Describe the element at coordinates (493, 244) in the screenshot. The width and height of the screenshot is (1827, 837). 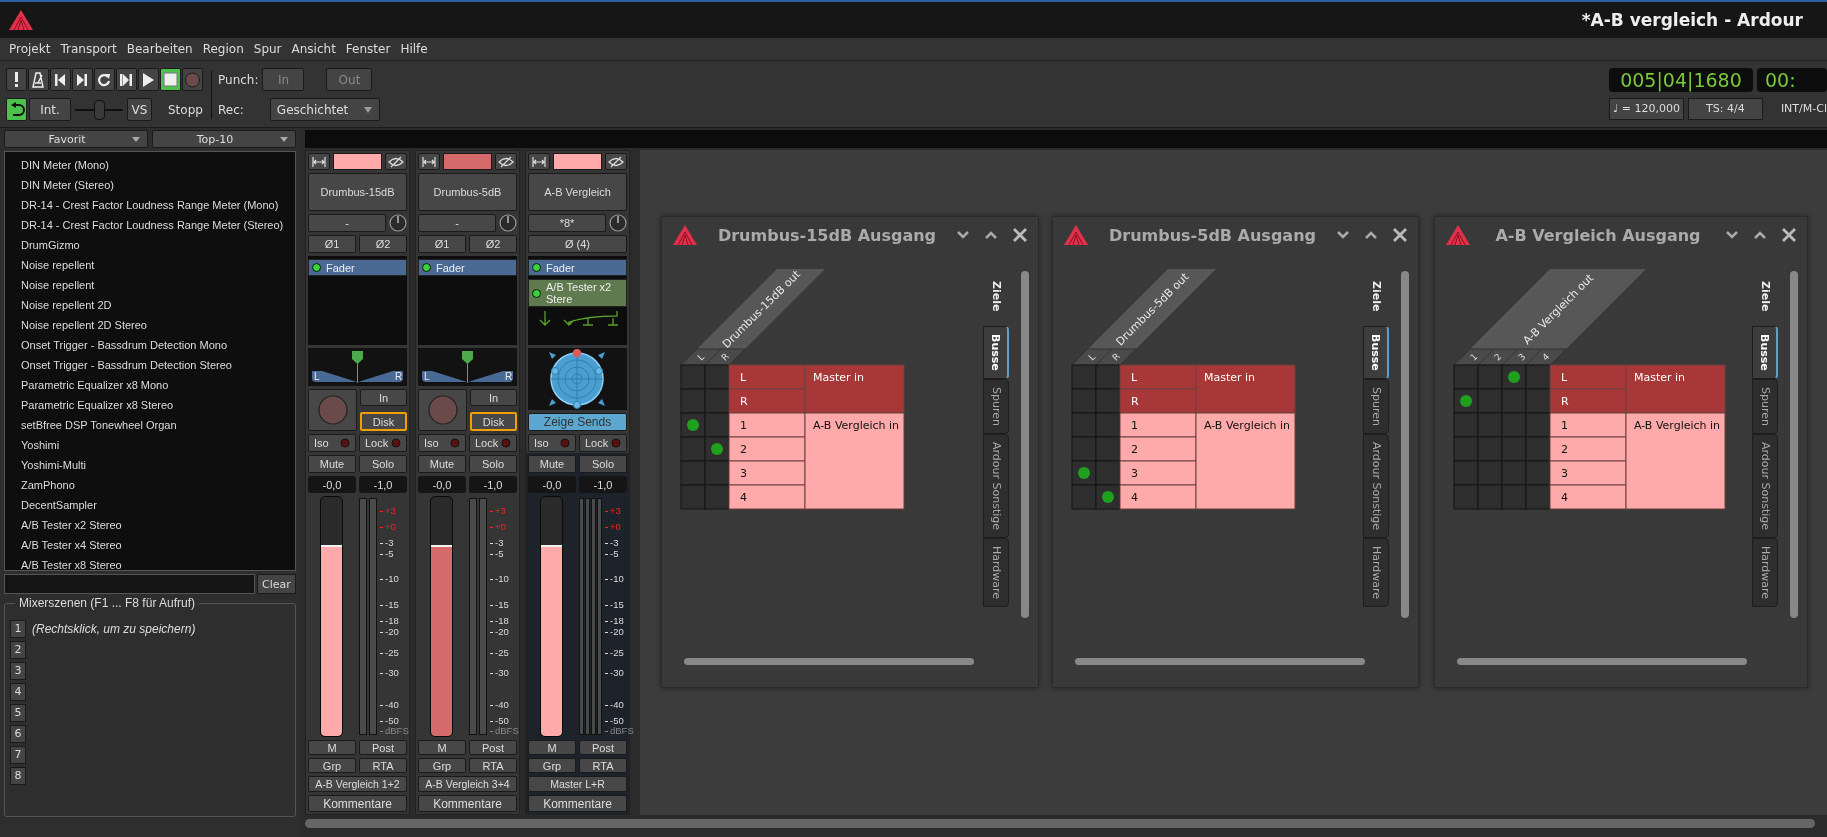
I see `phase-invert-button: Ø2` at that location.